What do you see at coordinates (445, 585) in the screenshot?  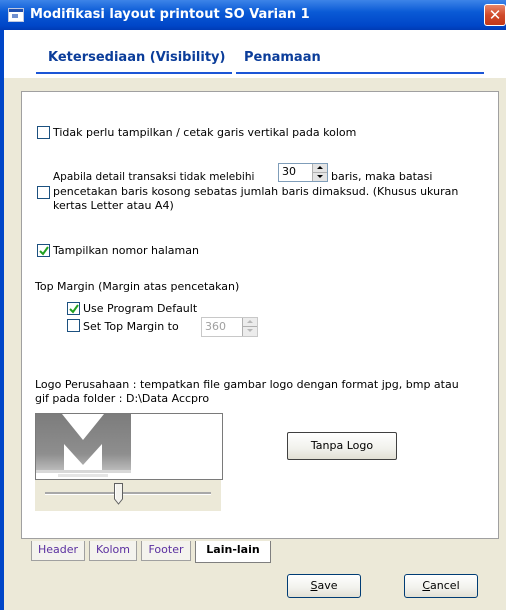 I see `cancel-label: ancel` at bounding box center [445, 585].